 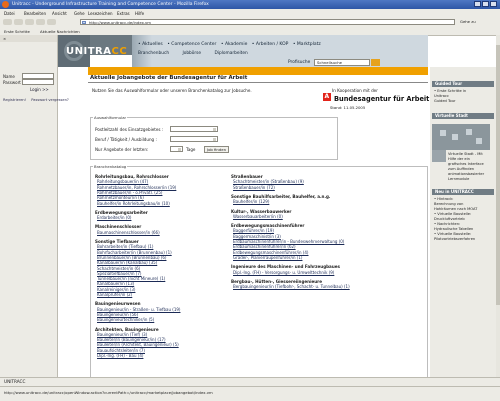 I want to click on catalog-job-link: Tunnelbauer/in (nicht Mineure) (1), so click(x=131, y=278).